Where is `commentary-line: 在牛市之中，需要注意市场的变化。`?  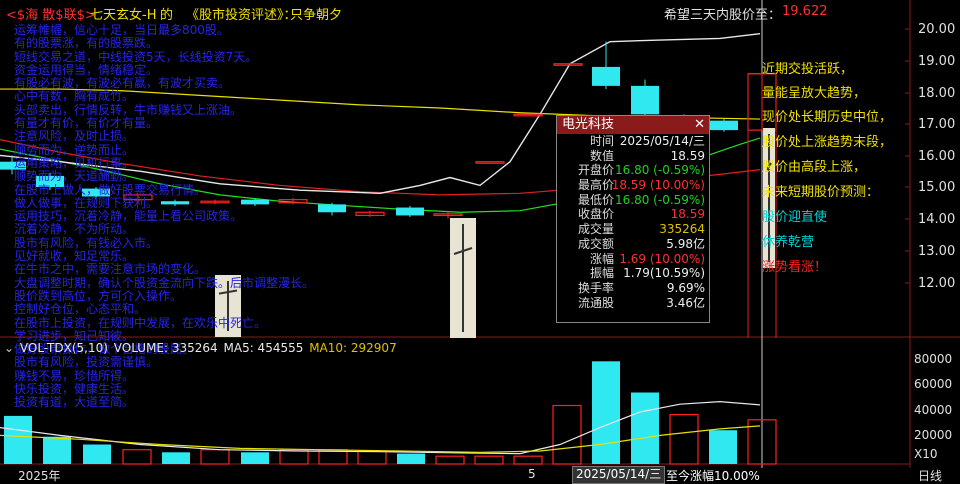
commentary-line: 在牛市之中，需要注意市场的变化。 is located at coordinates (110, 269).